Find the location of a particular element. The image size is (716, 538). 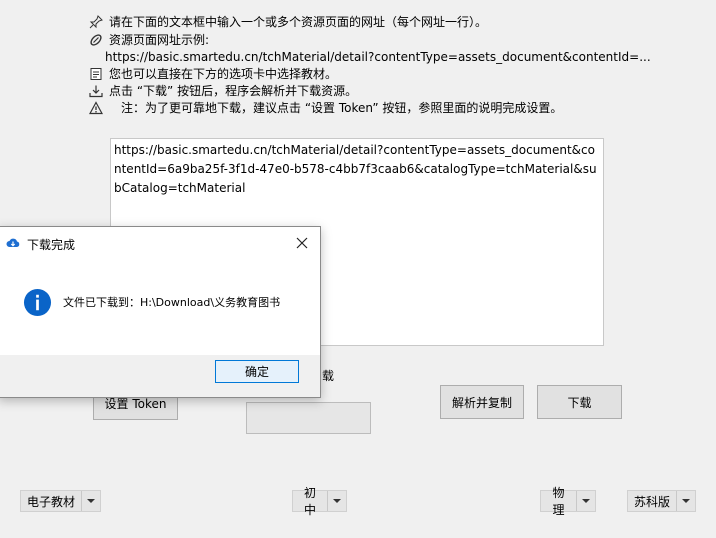

category-select: 电子教材 is located at coordinates (60, 501).